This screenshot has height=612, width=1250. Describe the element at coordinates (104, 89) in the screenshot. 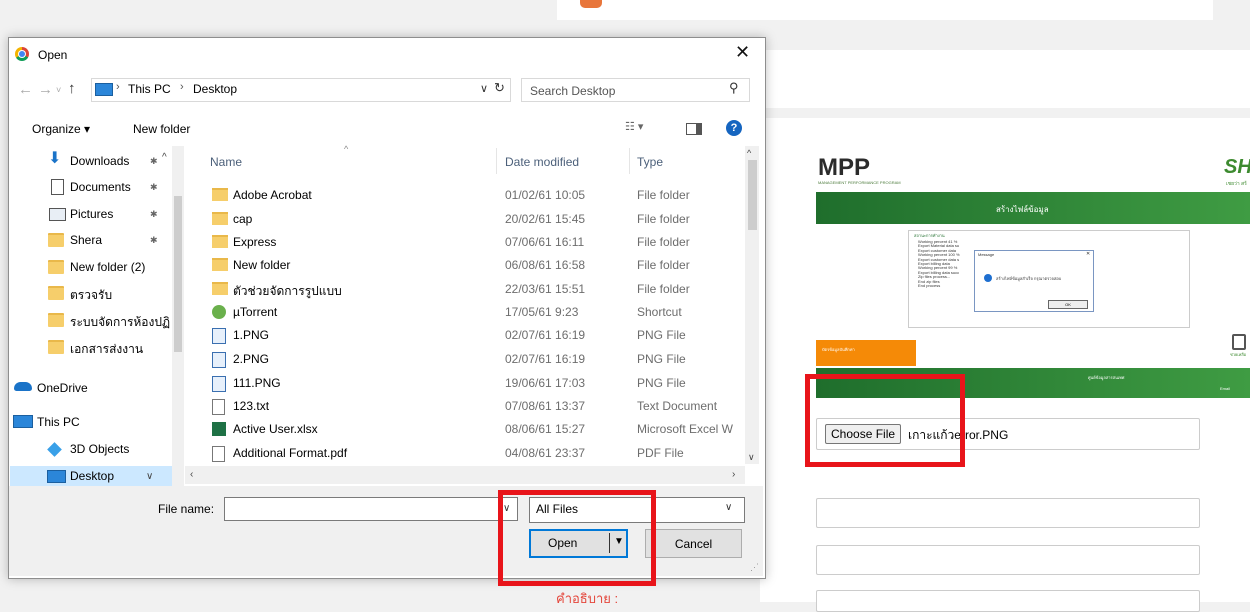

I see `this-pc-icon` at that location.